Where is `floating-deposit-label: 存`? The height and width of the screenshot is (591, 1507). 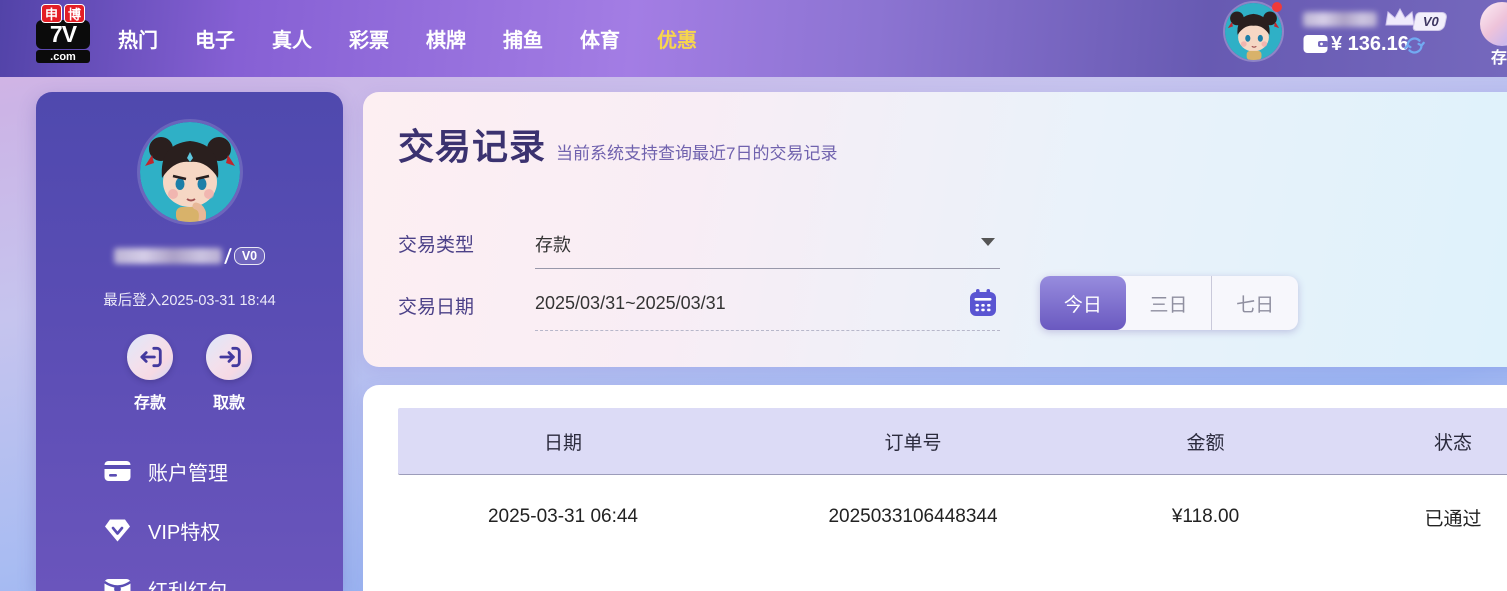 floating-deposit-label: 存 is located at coordinates (1499, 56).